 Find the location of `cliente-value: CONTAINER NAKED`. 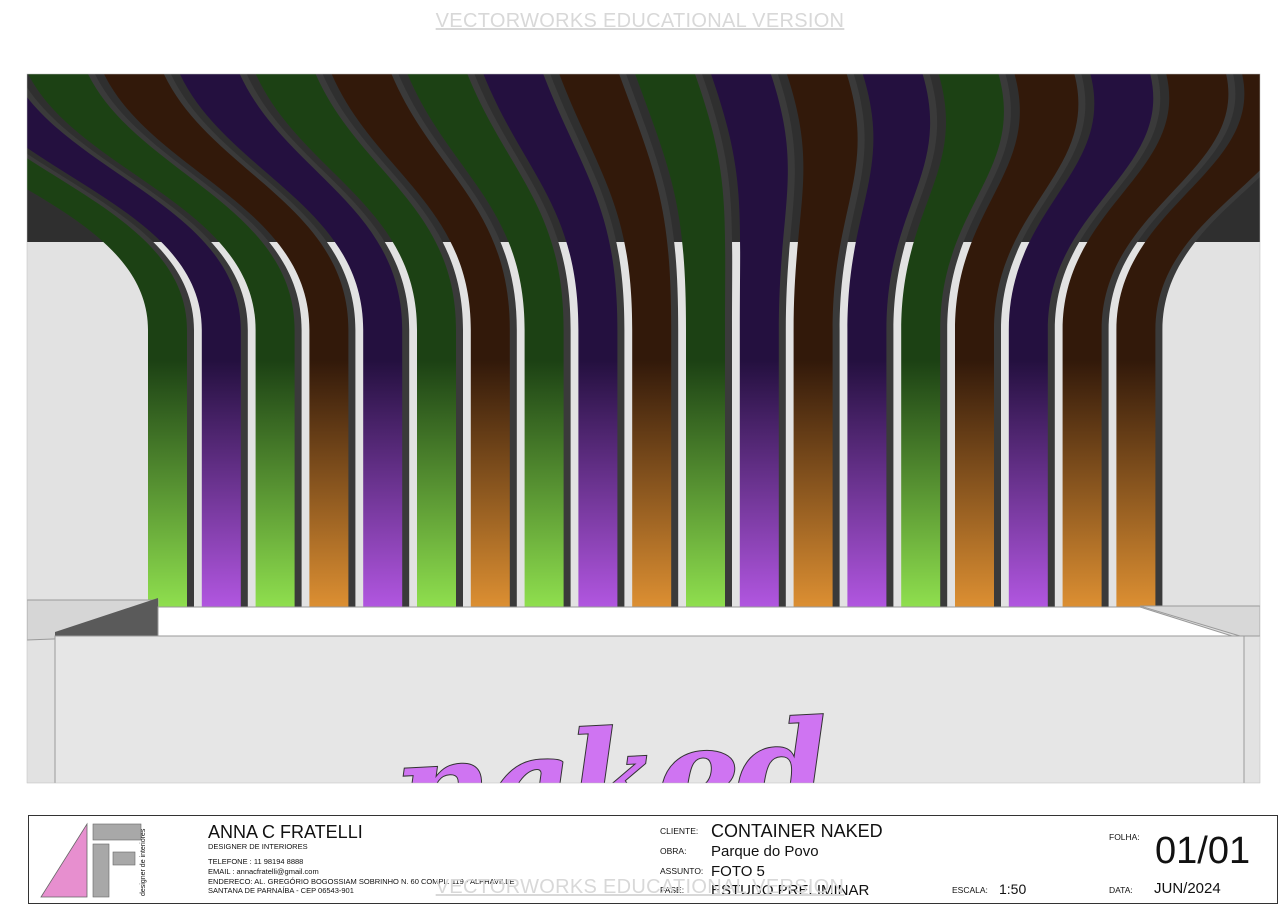

cliente-value: CONTAINER NAKED is located at coordinates (797, 831).